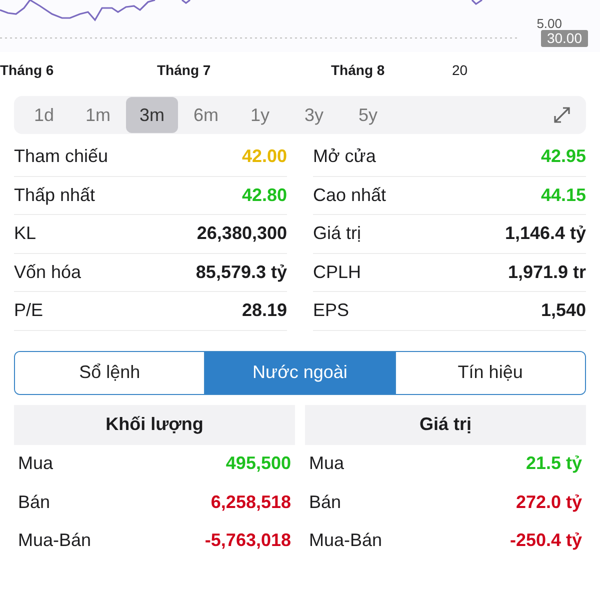 The height and width of the screenshot is (600, 600). Describe the element at coordinates (547, 272) in the screenshot. I see `stat-value: 1,971.9 tr` at that location.